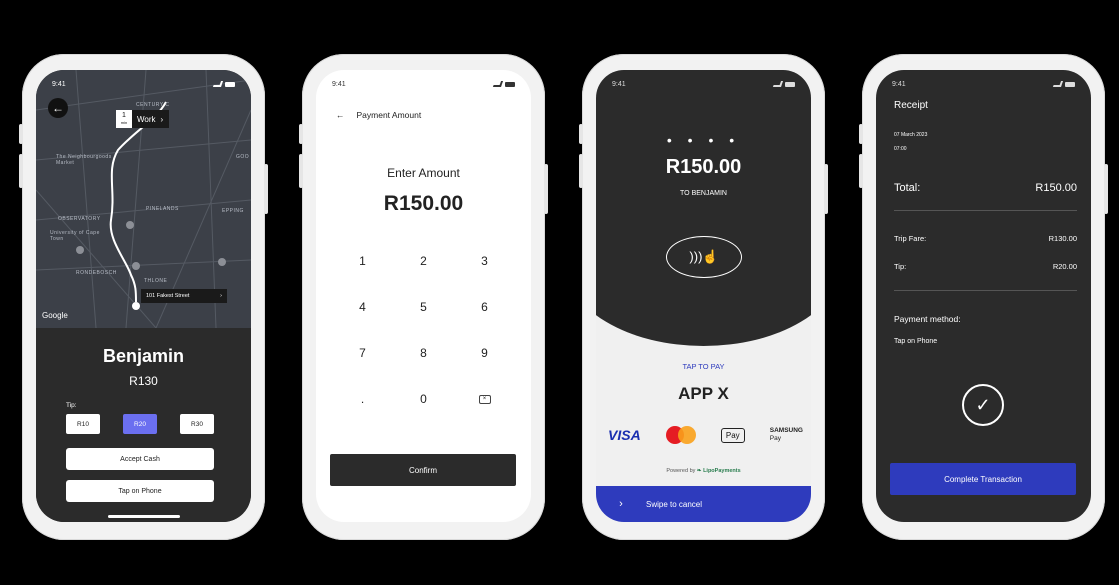 This screenshot has height=585, width=1119. Describe the element at coordinates (184, 296) in the screenshot. I see `pickup-tag: 101 Fakest Street ›` at that location.